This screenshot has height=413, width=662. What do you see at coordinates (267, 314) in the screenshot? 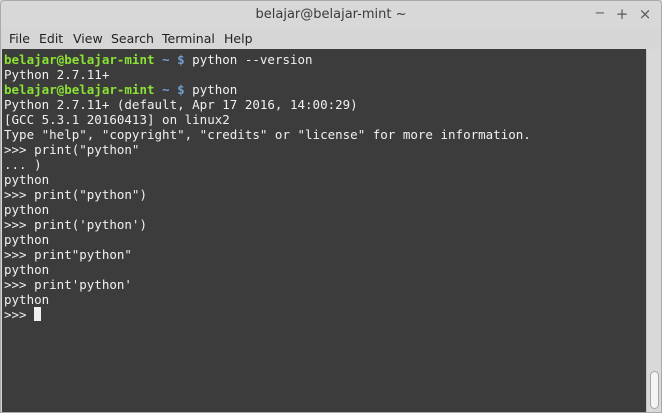
I see `terminal-line: >>>` at bounding box center [267, 314].